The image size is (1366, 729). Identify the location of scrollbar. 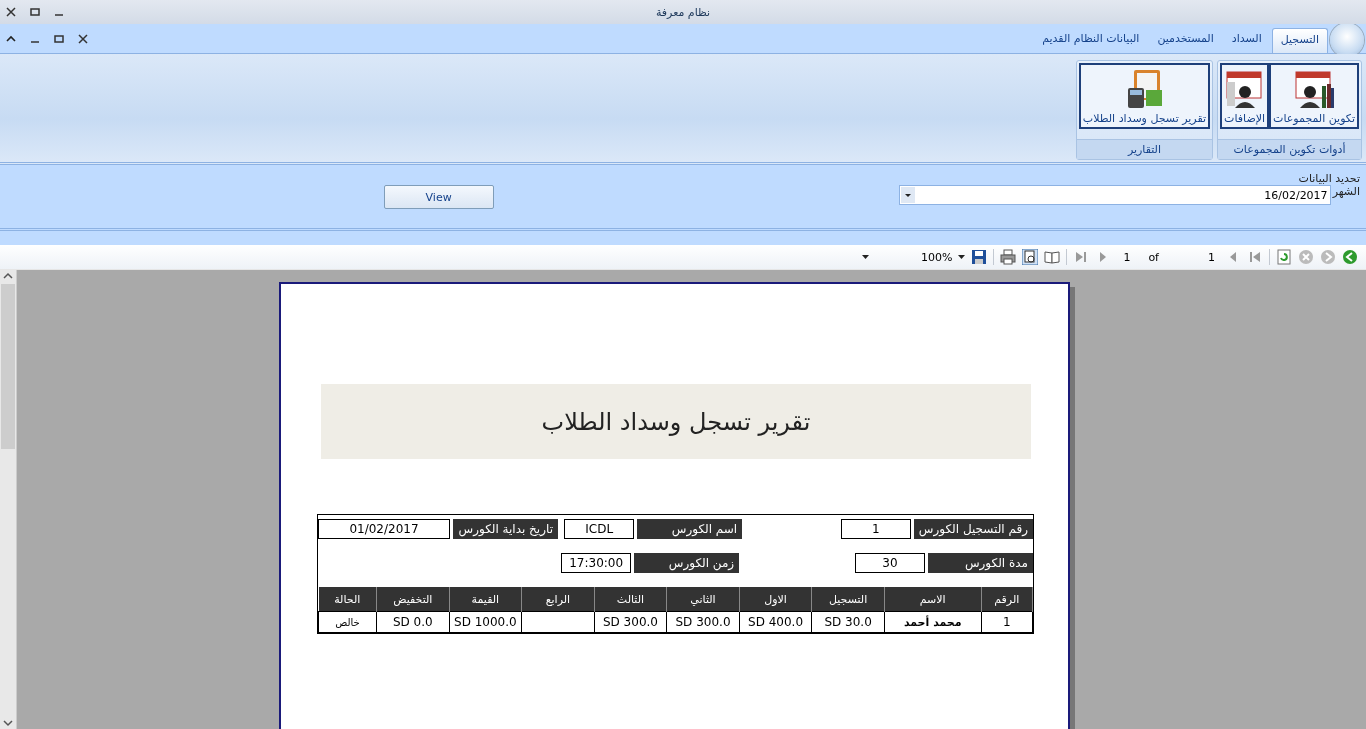
(8, 499).